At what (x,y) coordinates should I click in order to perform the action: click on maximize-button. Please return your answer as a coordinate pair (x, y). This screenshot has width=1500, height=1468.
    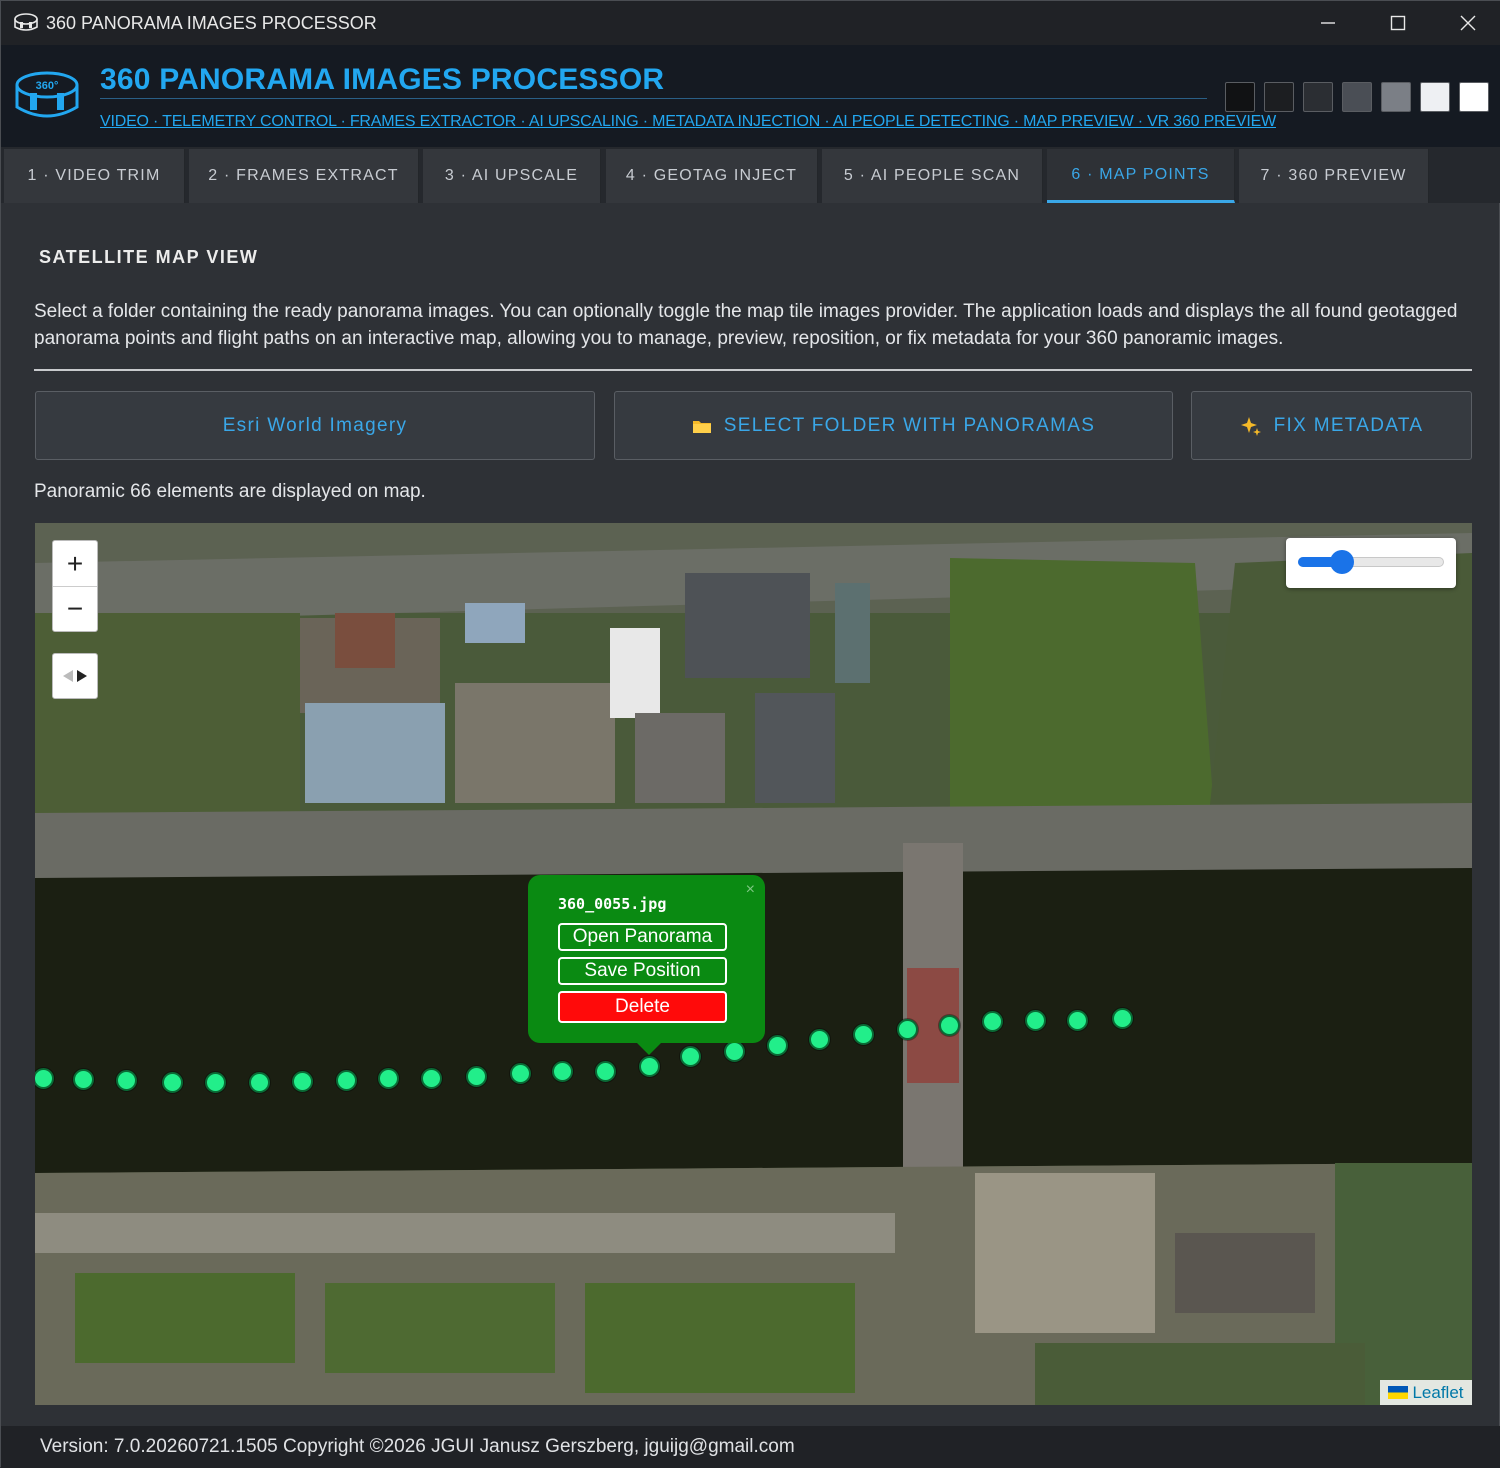
    Looking at the image, I should click on (1398, 23).